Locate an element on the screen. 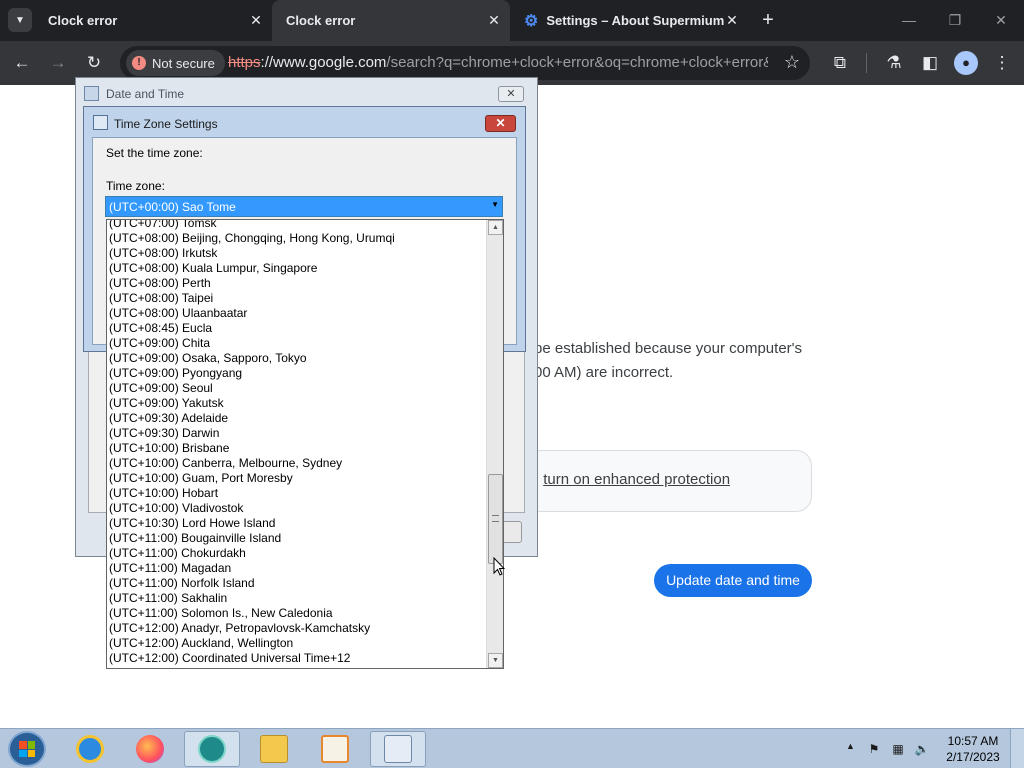 The width and height of the screenshot is (1024, 768). mouse-pointer-icon is located at coordinates (499, 566).